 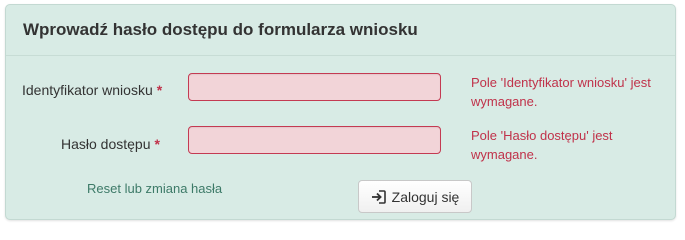 What do you see at coordinates (87, 90) in the screenshot?
I see `application-id-label-text: Identyfikator wniosku` at bounding box center [87, 90].